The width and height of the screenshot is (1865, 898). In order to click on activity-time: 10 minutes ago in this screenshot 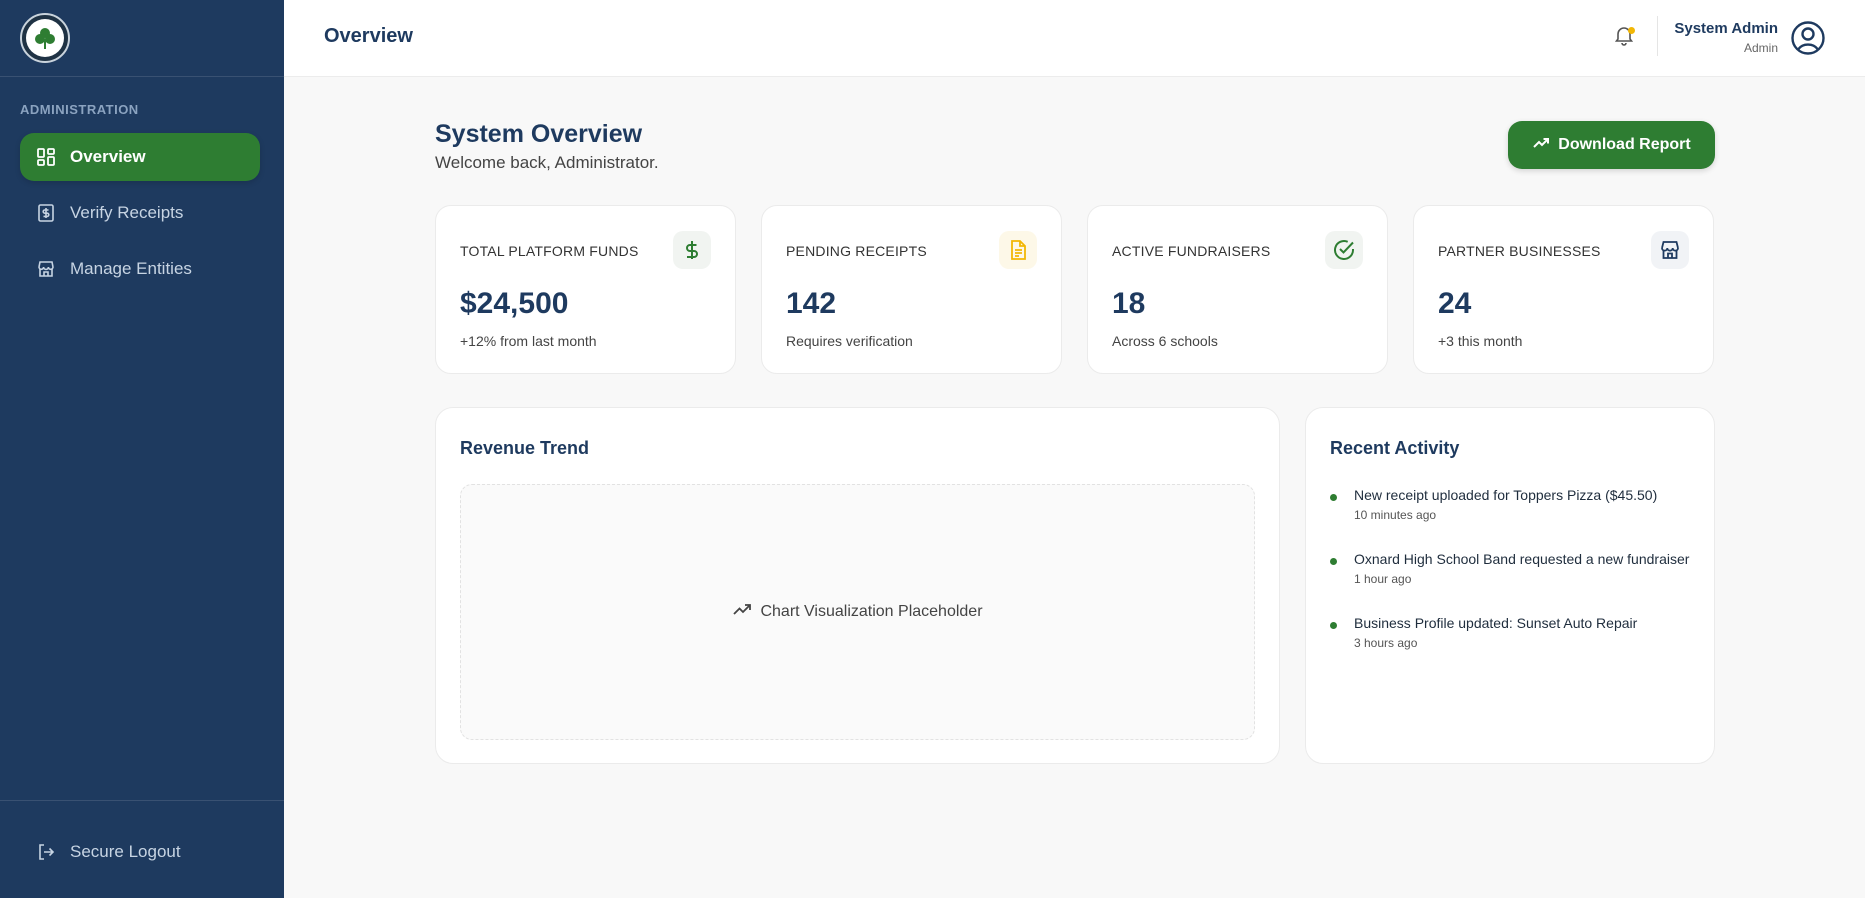, I will do `click(1395, 515)`.